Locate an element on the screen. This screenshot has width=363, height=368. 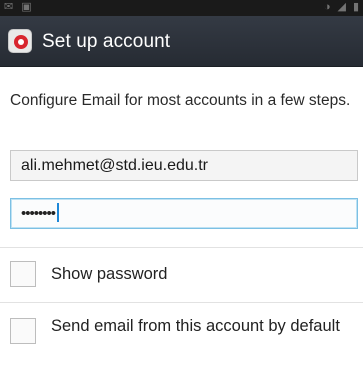
status-left-icons: ✉ ▣ is located at coordinates (18, 7).